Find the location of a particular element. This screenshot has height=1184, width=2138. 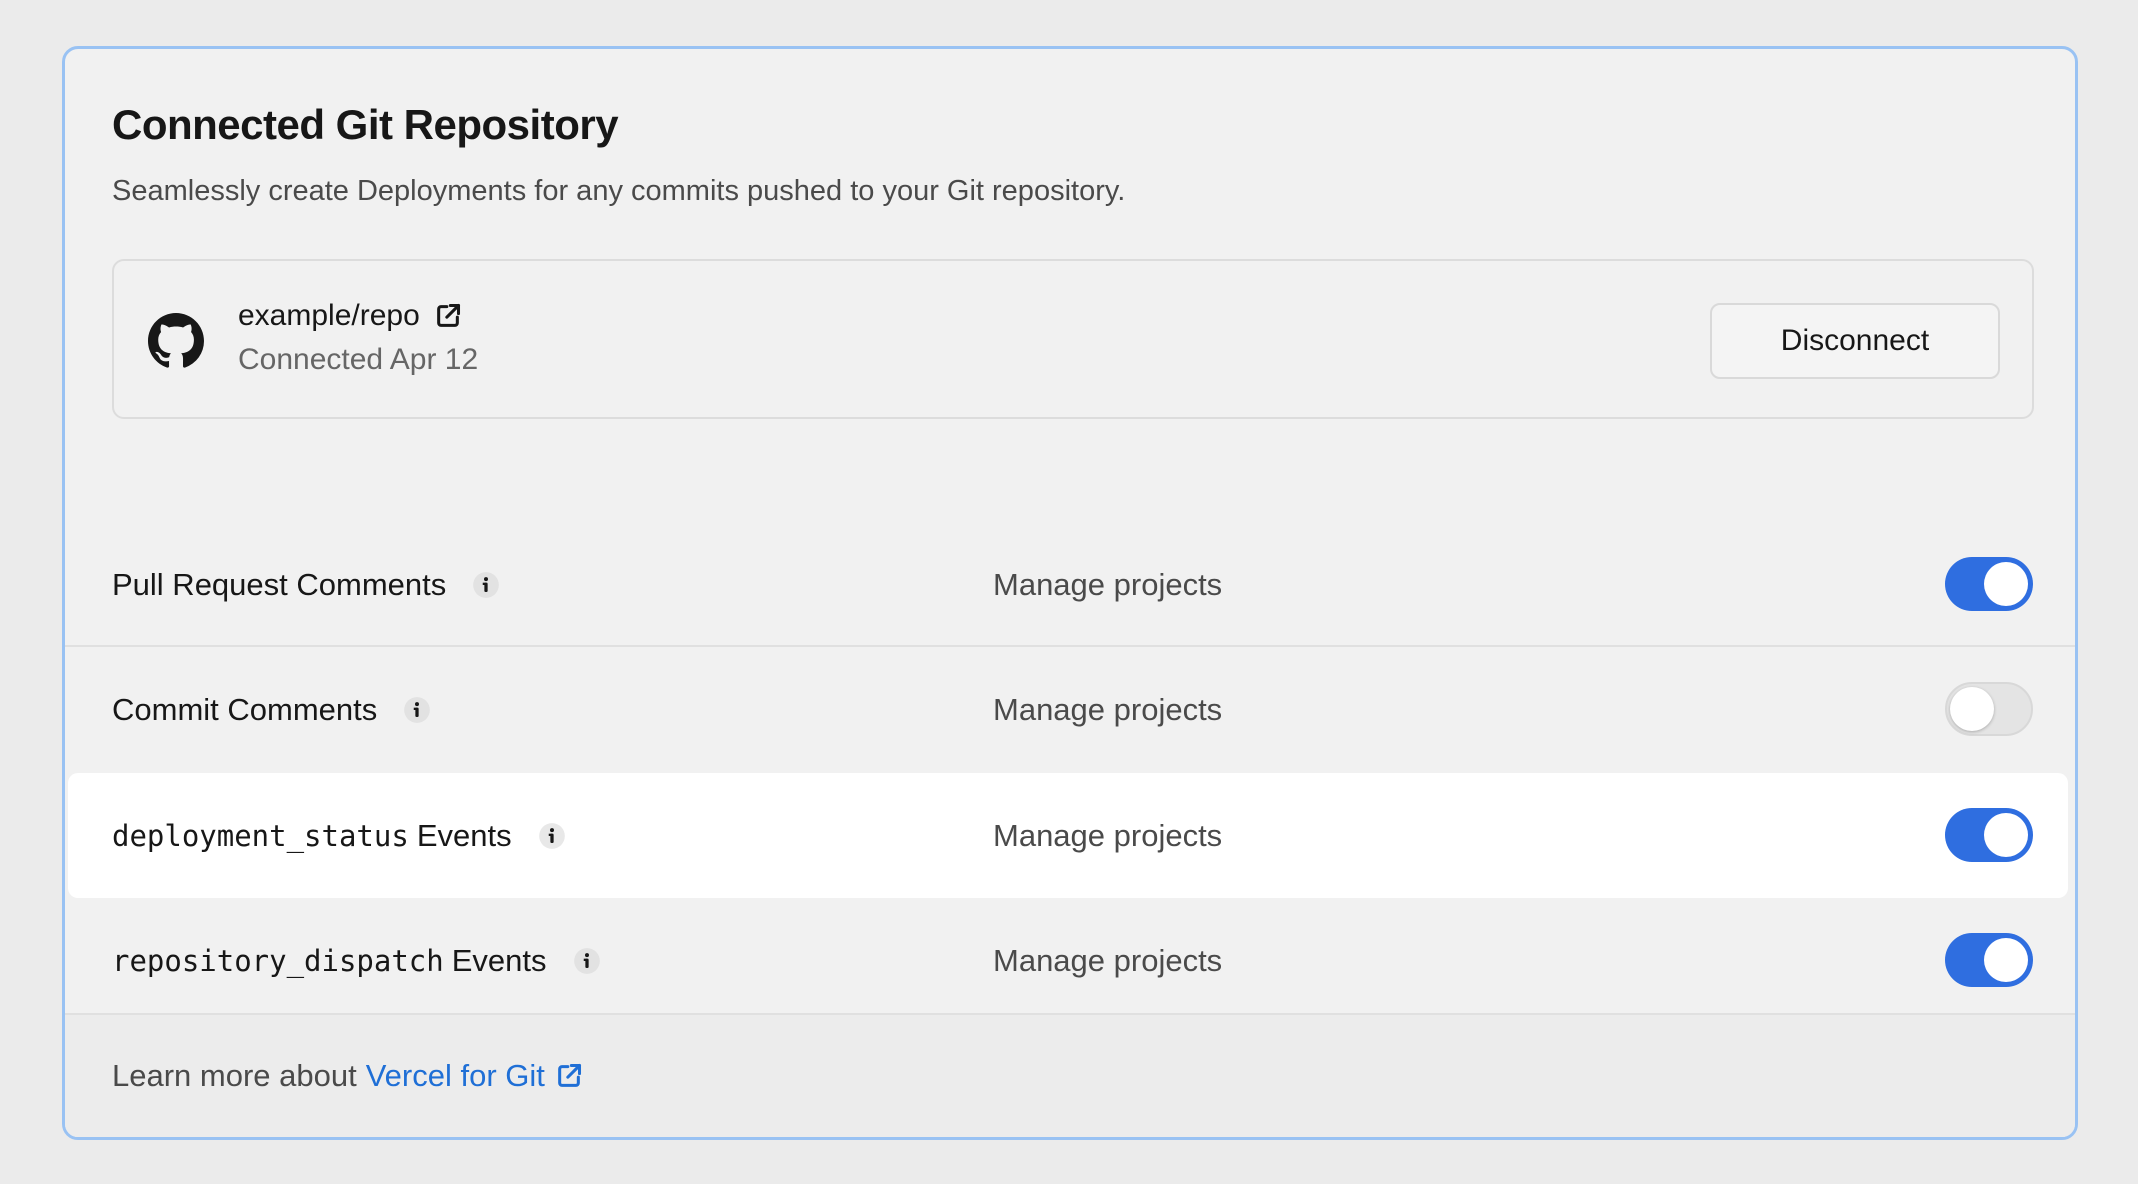

setting-row-deployment-status-events: deployment_status Events Manage projects is located at coordinates (1068, 835).